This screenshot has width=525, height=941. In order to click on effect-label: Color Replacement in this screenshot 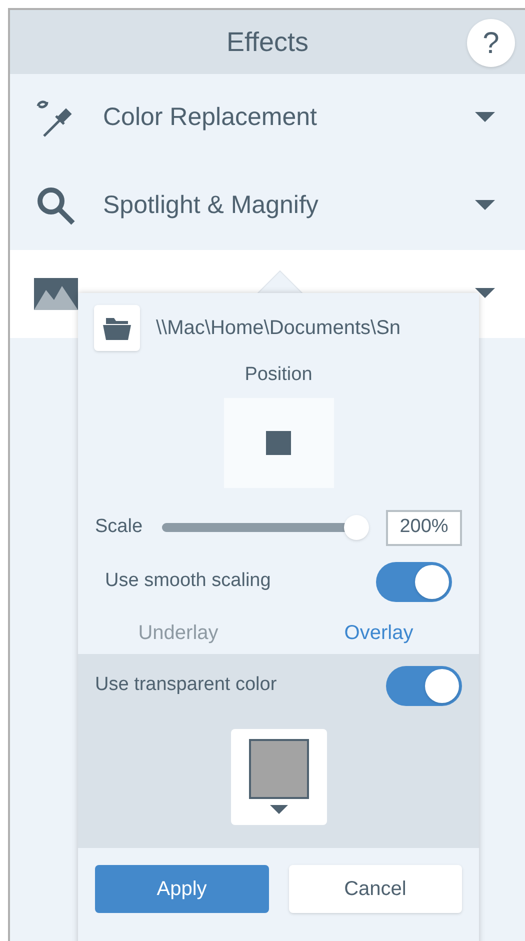, I will do `click(210, 118)`.